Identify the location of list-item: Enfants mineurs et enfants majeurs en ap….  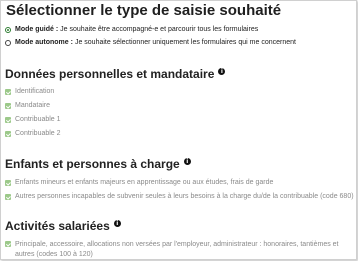
(139, 182).